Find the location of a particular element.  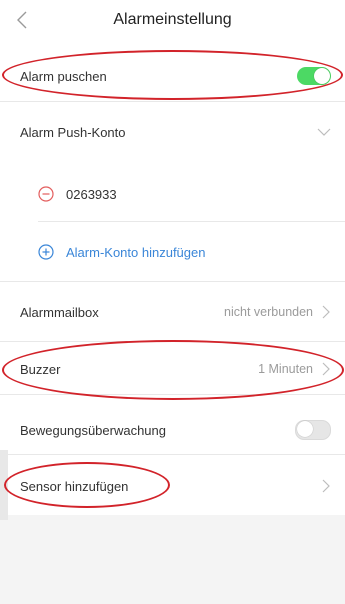

motion-toggle is located at coordinates (313, 430).